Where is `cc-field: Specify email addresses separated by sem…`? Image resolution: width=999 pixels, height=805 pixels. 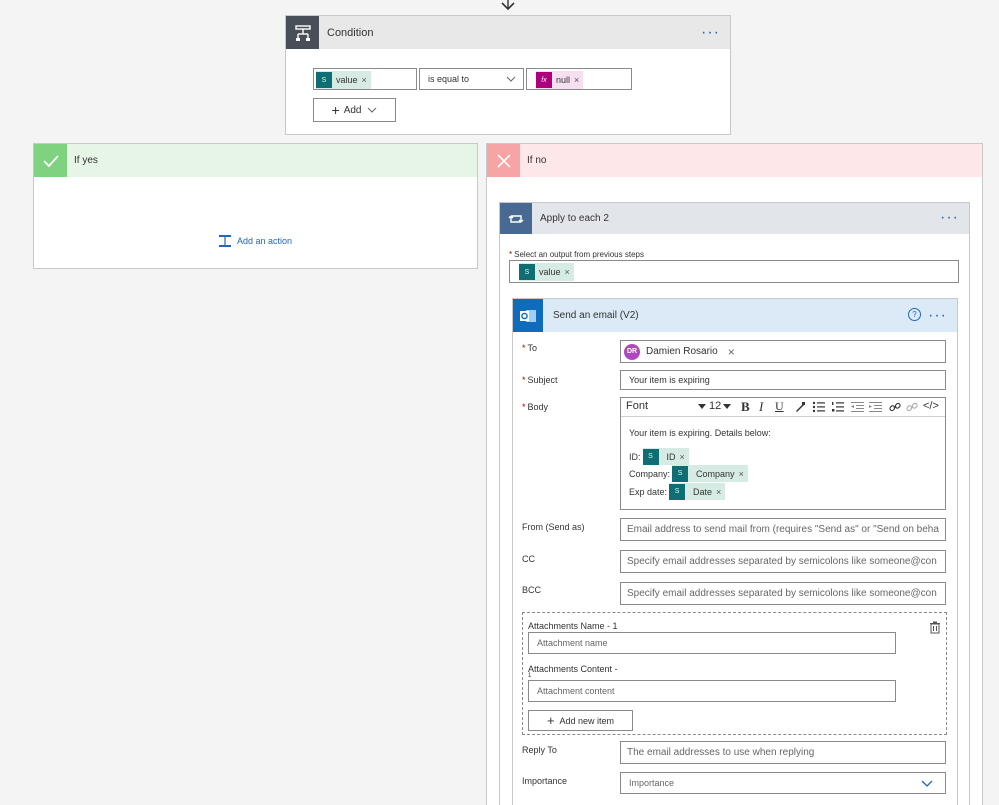
cc-field: Specify email addresses separated by sem… is located at coordinates (783, 561).